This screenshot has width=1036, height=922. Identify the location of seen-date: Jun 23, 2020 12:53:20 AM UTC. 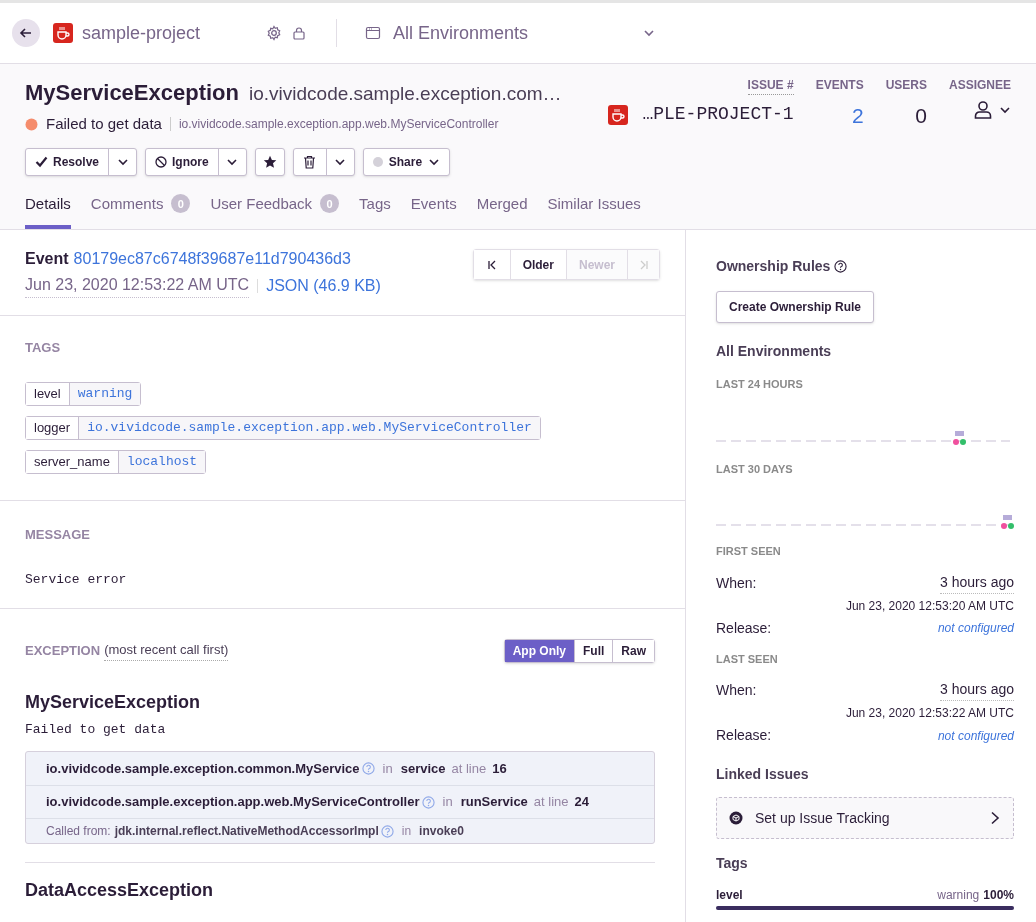
(929, 606).